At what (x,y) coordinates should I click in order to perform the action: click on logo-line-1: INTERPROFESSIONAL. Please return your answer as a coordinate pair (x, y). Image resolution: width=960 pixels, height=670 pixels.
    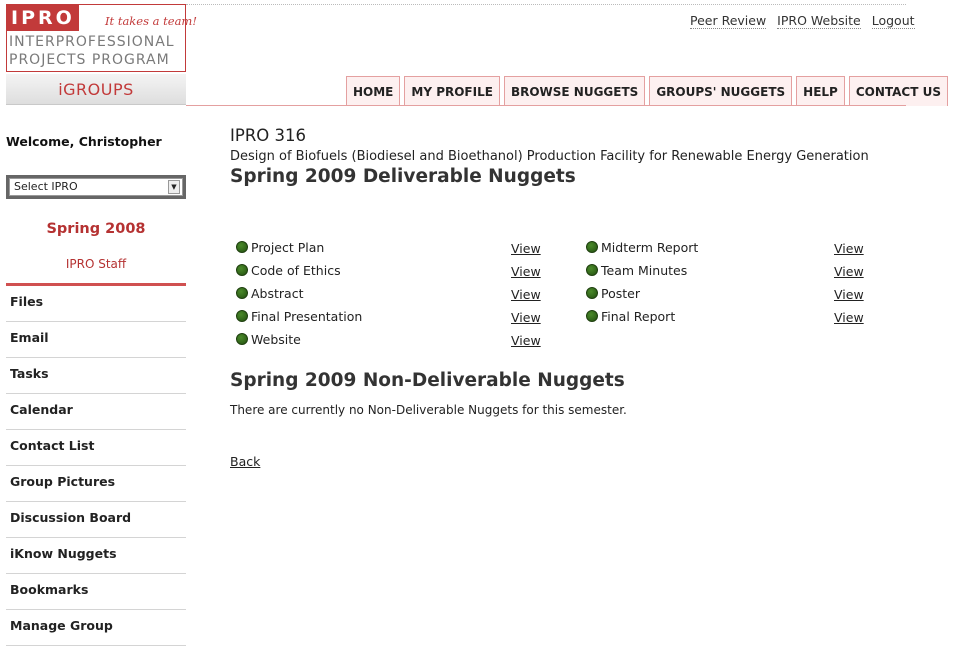
    Looking at the image, I should click on (92, 42).